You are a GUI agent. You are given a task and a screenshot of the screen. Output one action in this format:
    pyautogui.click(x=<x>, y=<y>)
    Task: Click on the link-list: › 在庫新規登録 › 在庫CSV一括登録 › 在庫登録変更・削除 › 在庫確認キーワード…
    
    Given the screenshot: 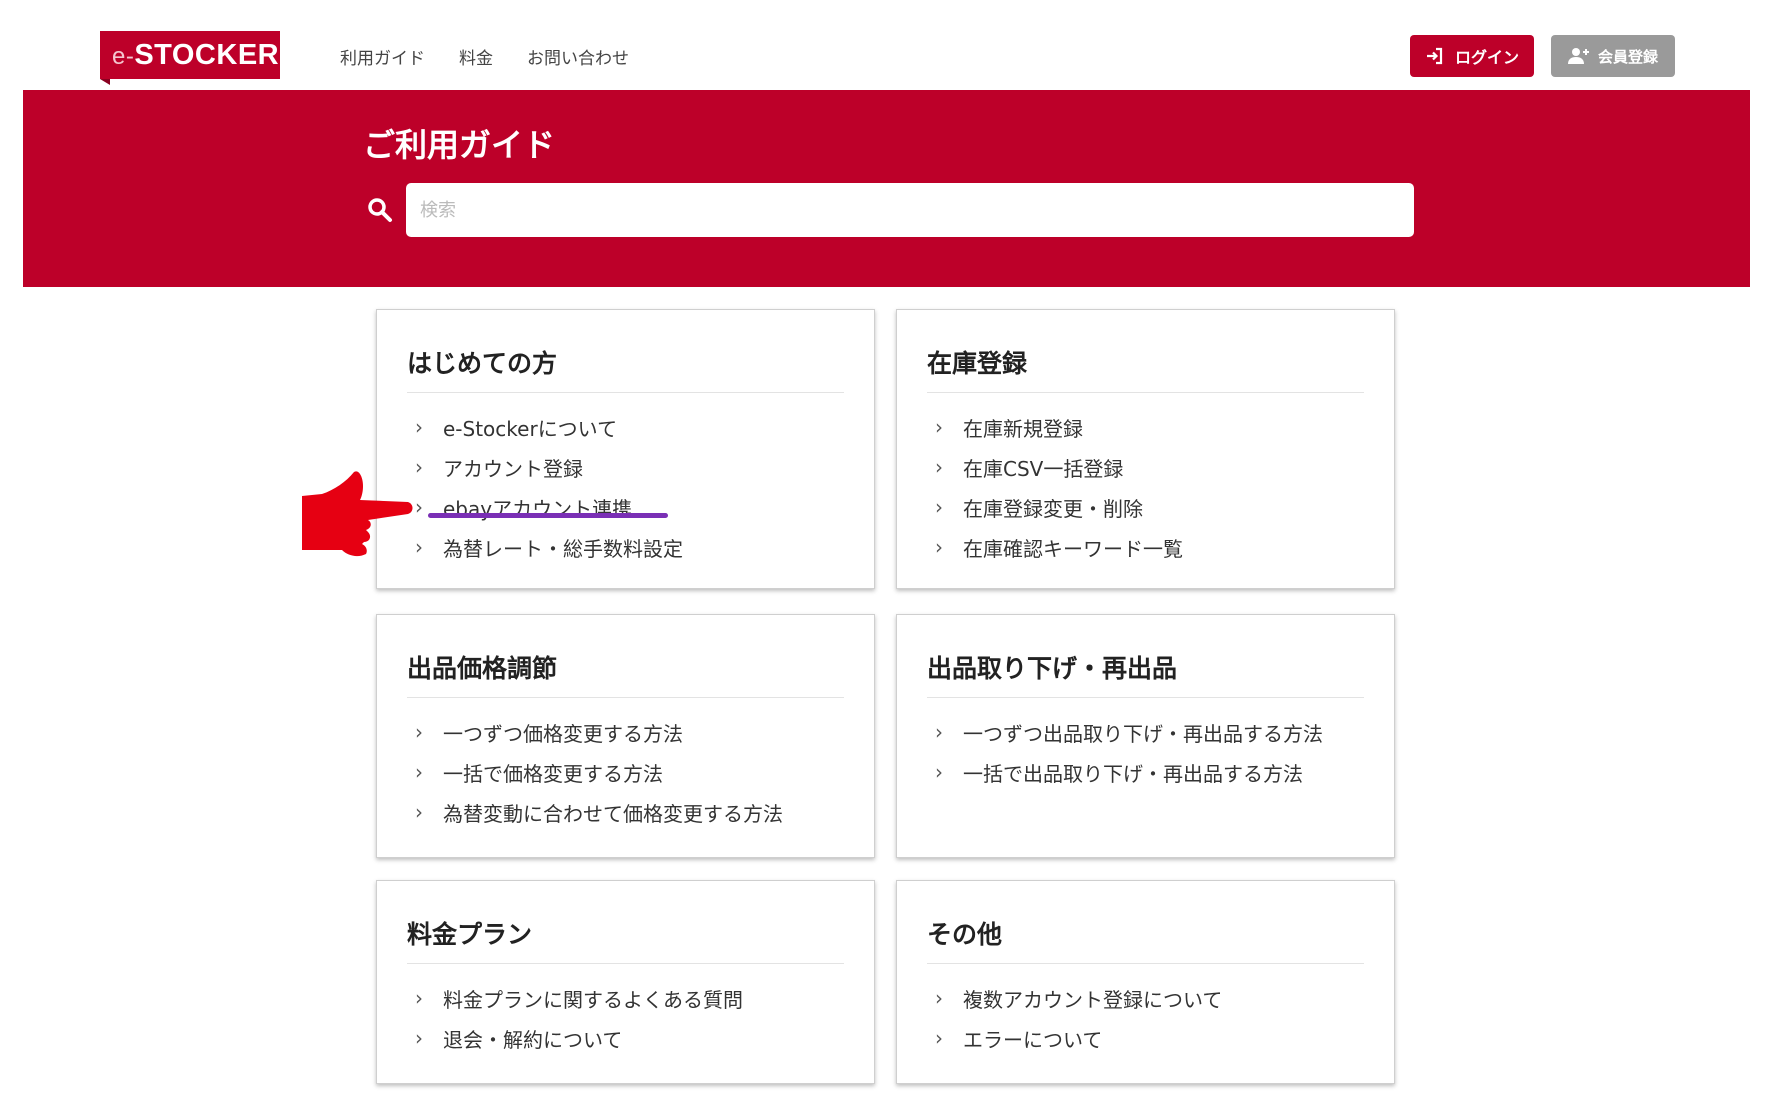 What is the action you would take?
    pyautogui.click(x=1059, y=487)
    